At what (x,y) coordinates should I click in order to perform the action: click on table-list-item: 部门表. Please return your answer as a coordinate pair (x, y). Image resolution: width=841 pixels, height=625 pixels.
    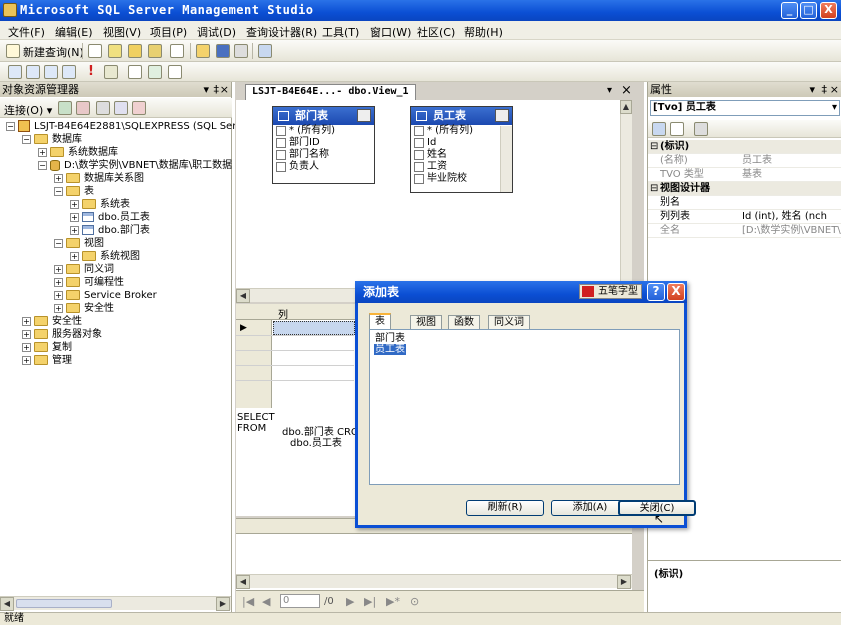
    Looking at the image, I should click on (390, 338).